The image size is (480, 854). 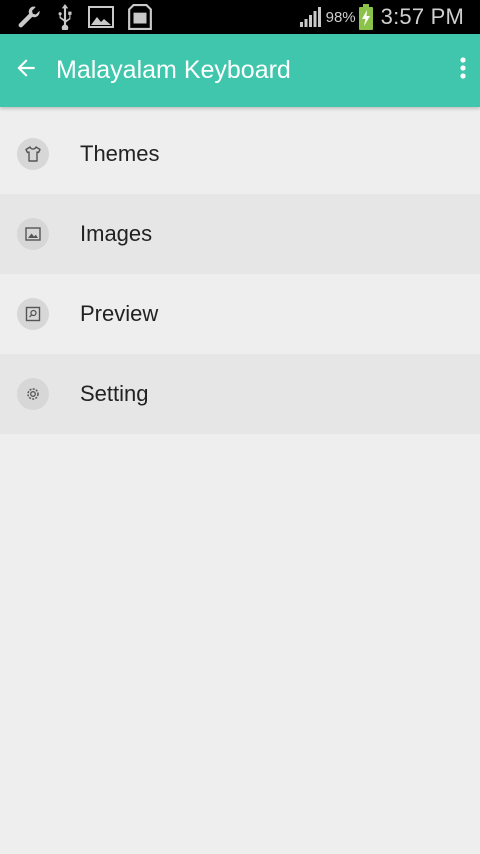 What do you see at coordinates (140, 17) in the screenshot?
I see `sd-card-icon` at bounding box center [140, 17].